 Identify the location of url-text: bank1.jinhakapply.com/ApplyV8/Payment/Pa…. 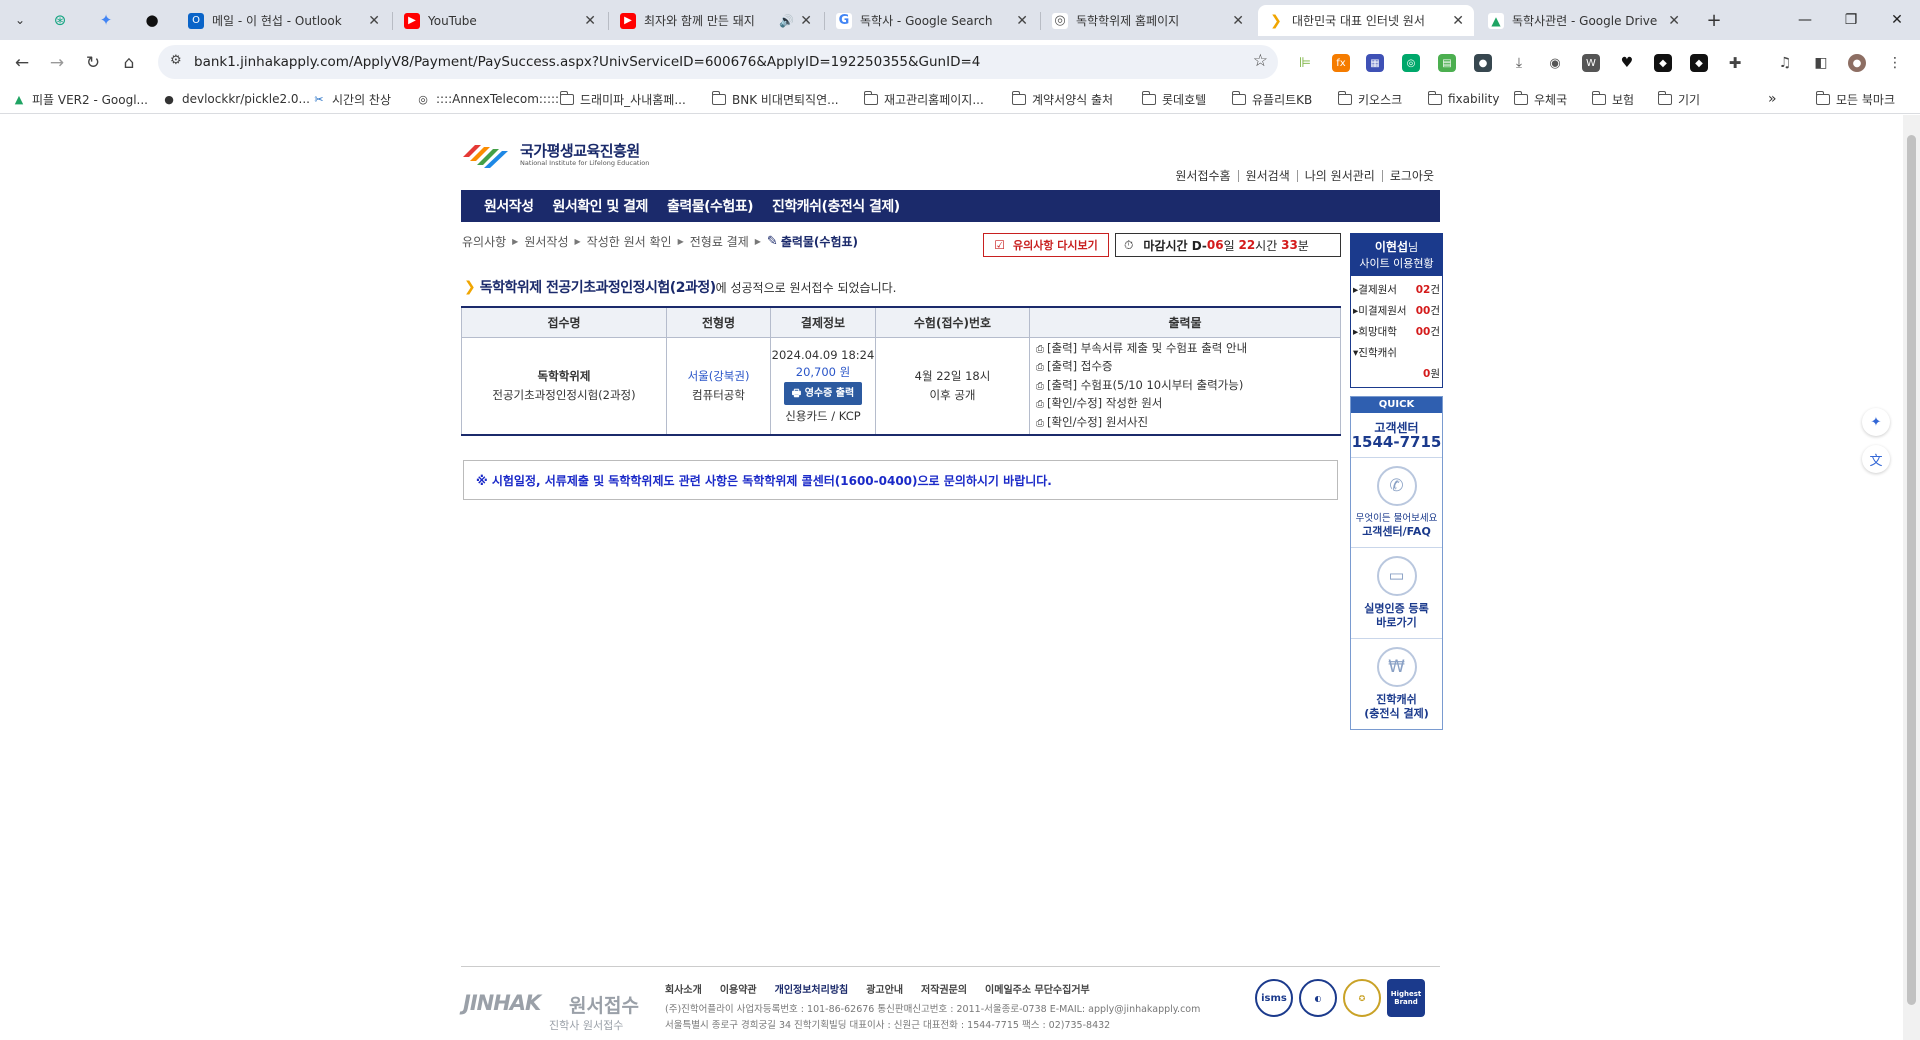
(587, 62).